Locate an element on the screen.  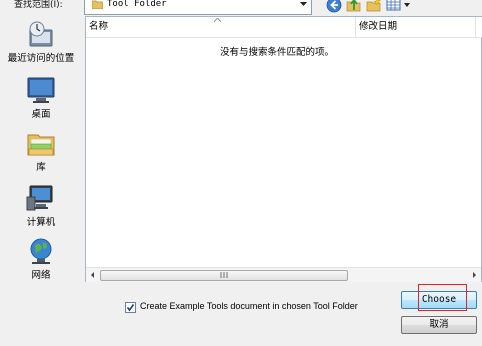
place-computer: 计算机 is located at coordinates (41, 206).